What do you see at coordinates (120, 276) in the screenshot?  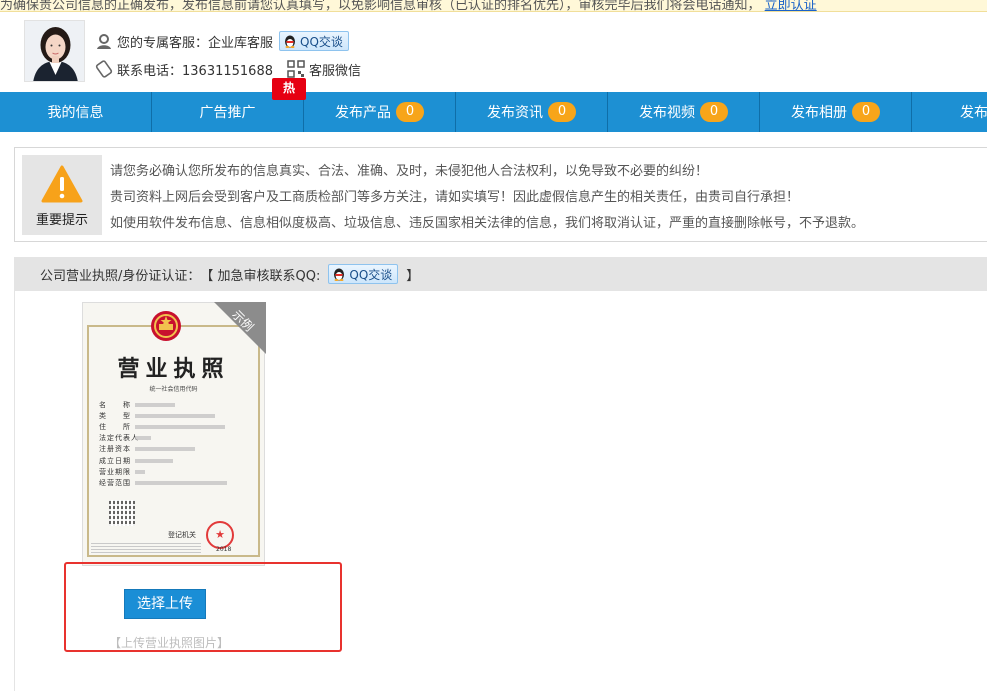 I see `certification-label: 公司营业执照/身份证认证：` at bounding box center [120, 276].